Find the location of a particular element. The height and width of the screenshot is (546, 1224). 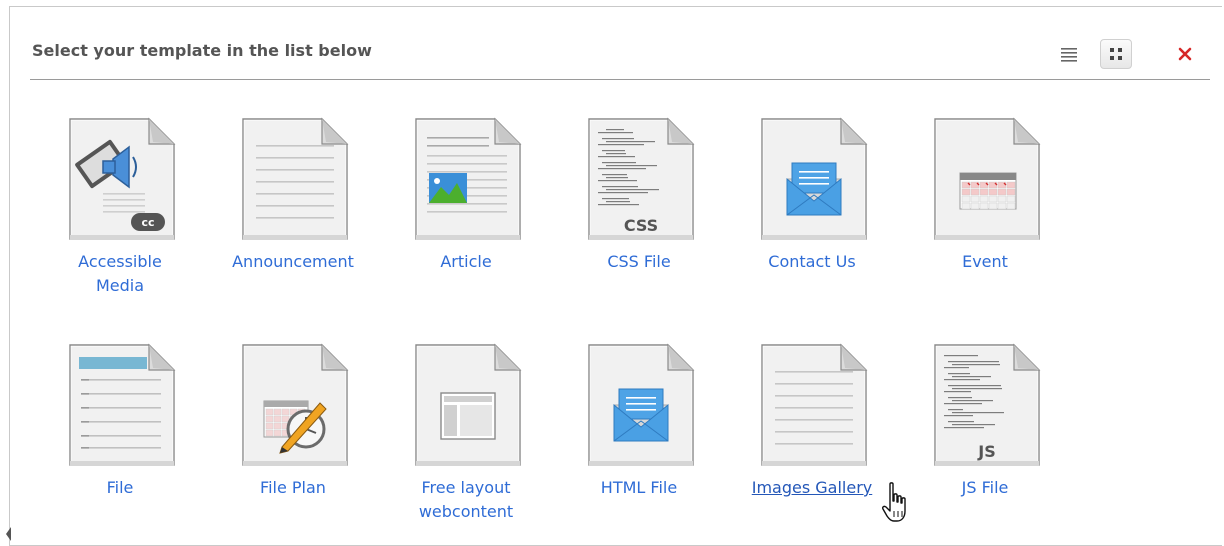

article-image-icon is located at coordinates (468, 180).